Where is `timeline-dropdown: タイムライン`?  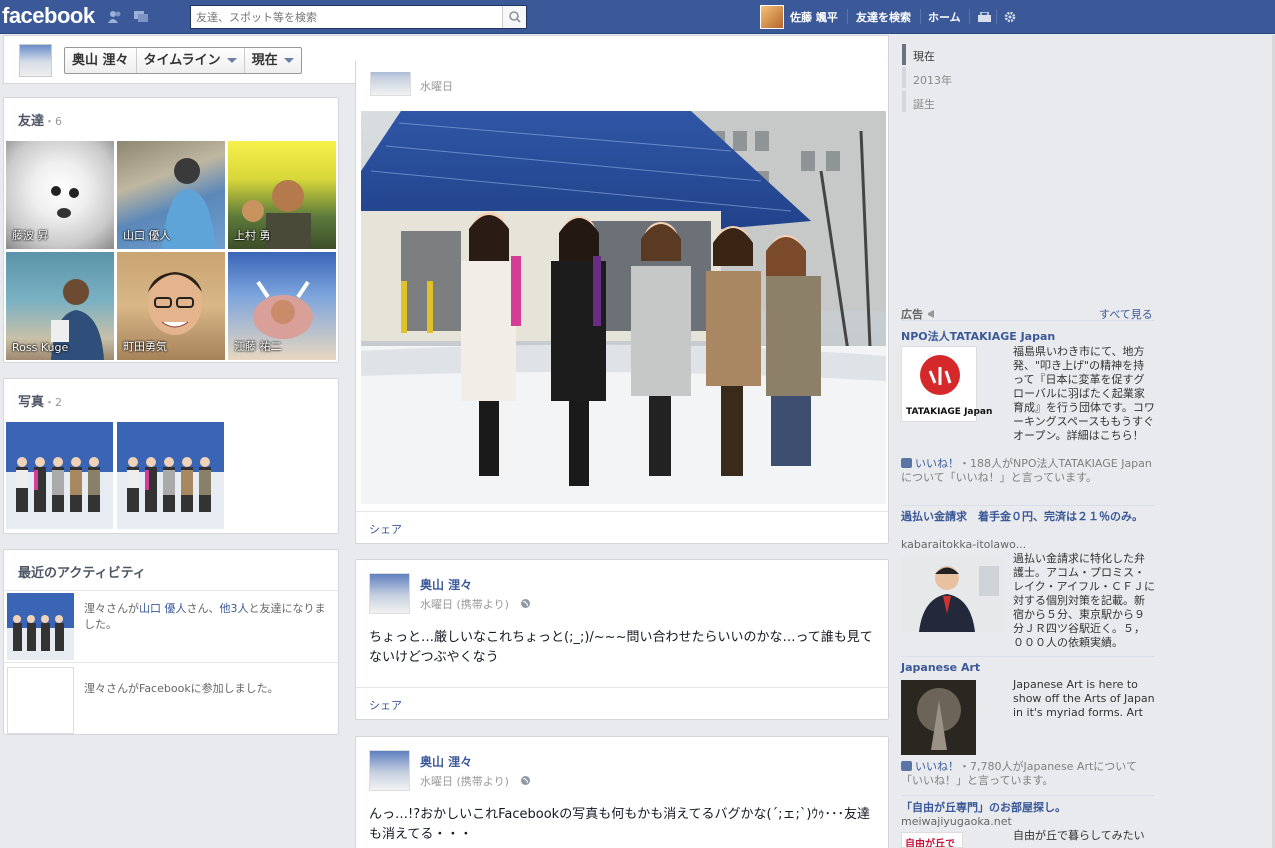 timeline-dropdown: タイムライン is located at coordinates (191, 60).